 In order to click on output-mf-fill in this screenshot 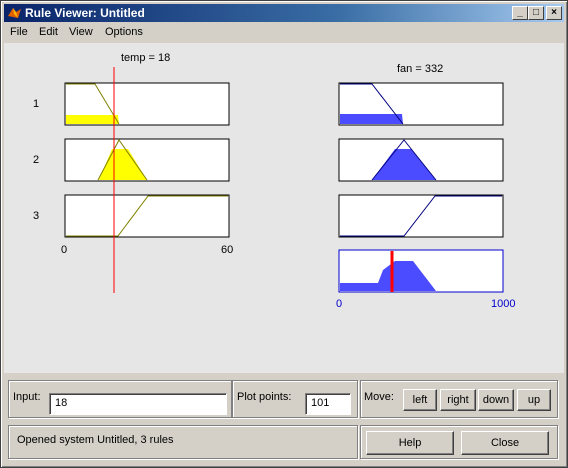, I will do `click(371, 119)`.